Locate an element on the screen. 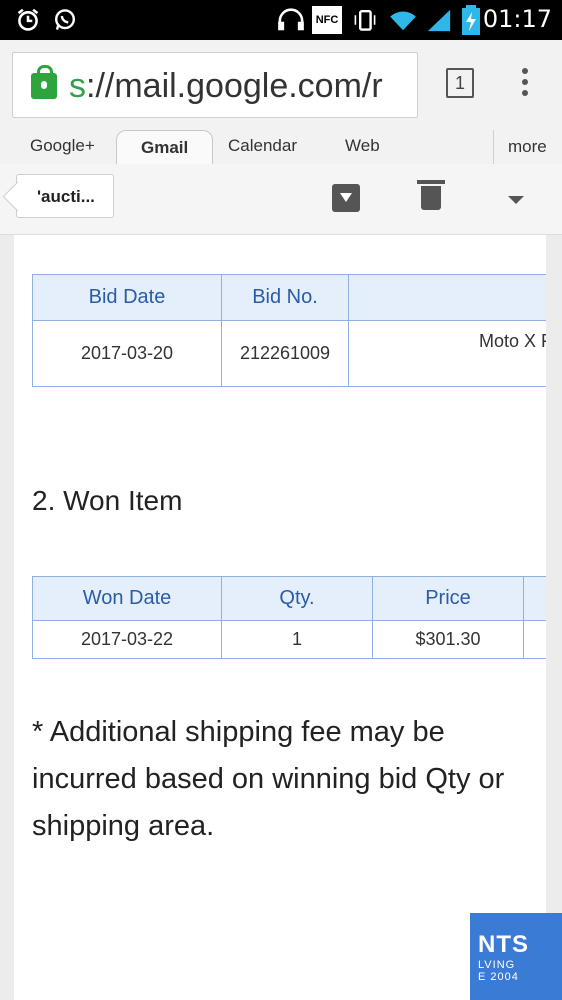 The image size is (562, 1000). column-header: Won Date is located at coordinates (127, 598).